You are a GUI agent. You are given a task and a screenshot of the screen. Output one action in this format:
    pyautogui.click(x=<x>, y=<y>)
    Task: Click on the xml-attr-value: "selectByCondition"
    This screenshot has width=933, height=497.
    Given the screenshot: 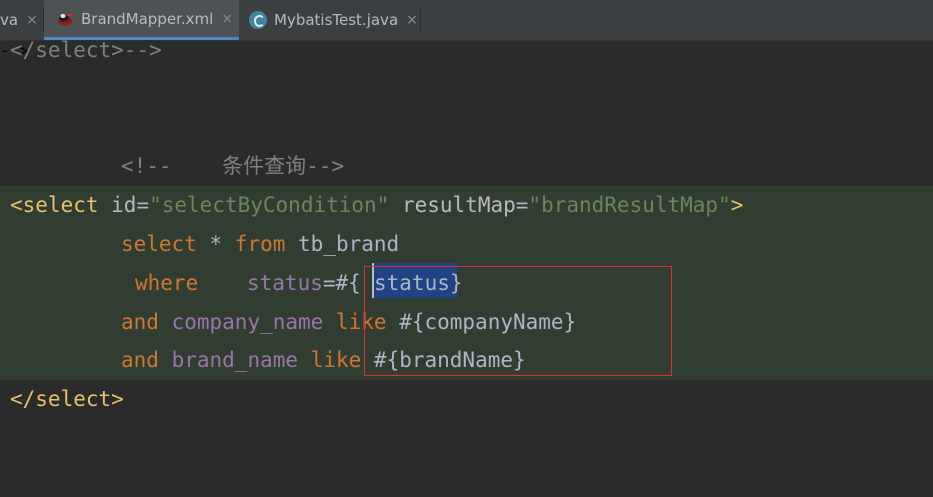 What is the action you would take?
    pyautogui.click(x=269, y=205)
    